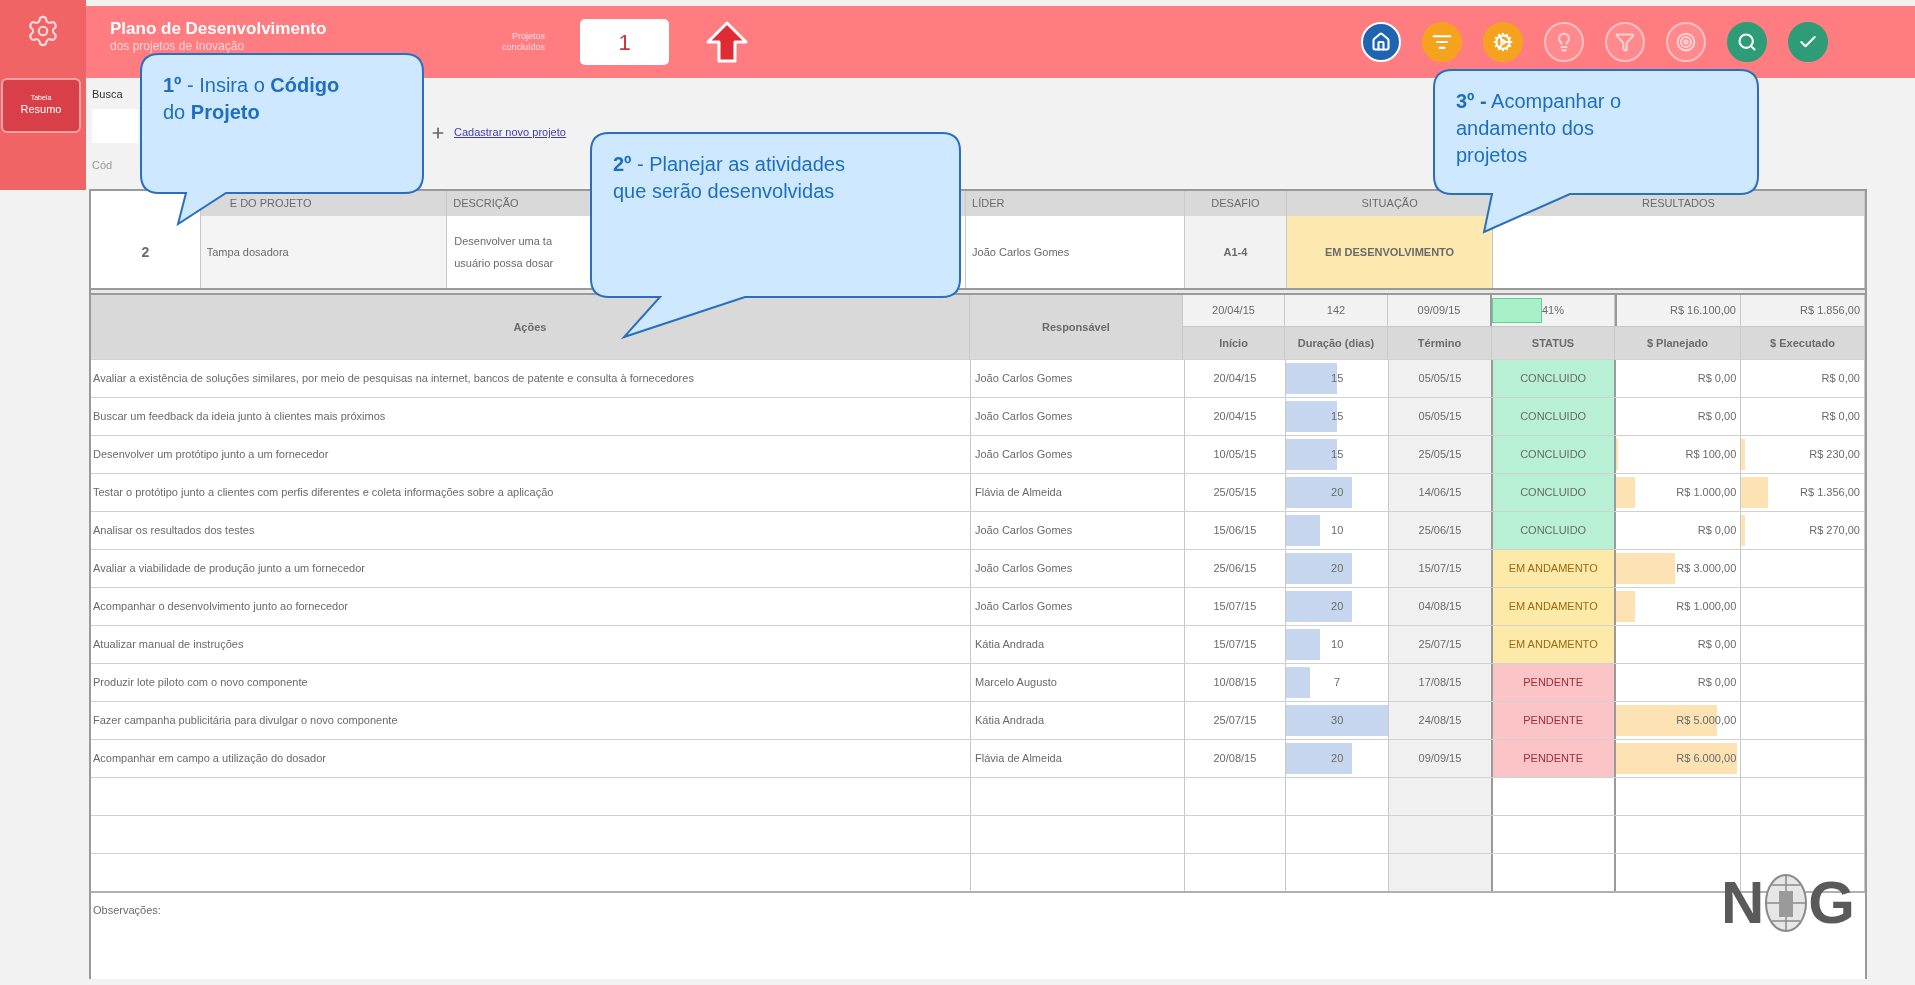 This screenshot has height=985, width=1915. I want to click on column-header: $ Planejado, so click(1677, 343).